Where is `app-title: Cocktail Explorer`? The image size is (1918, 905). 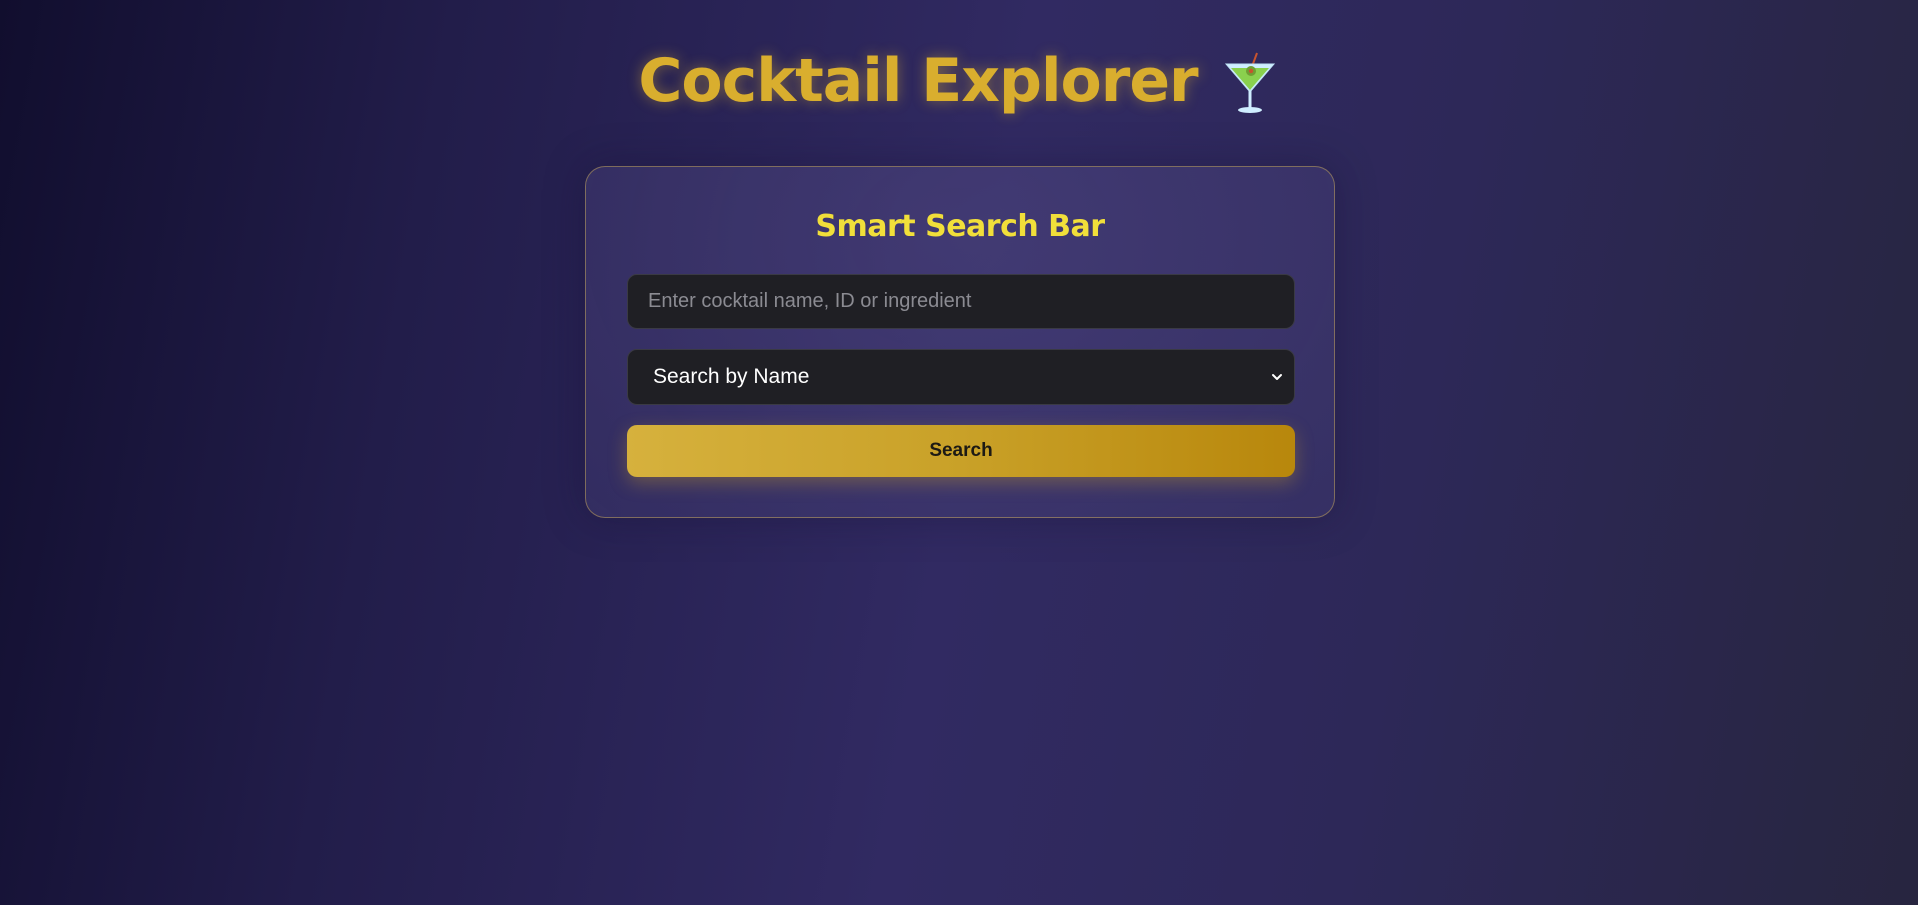
app-title: Cocktail Explorer is located at coordinates (918, 81).